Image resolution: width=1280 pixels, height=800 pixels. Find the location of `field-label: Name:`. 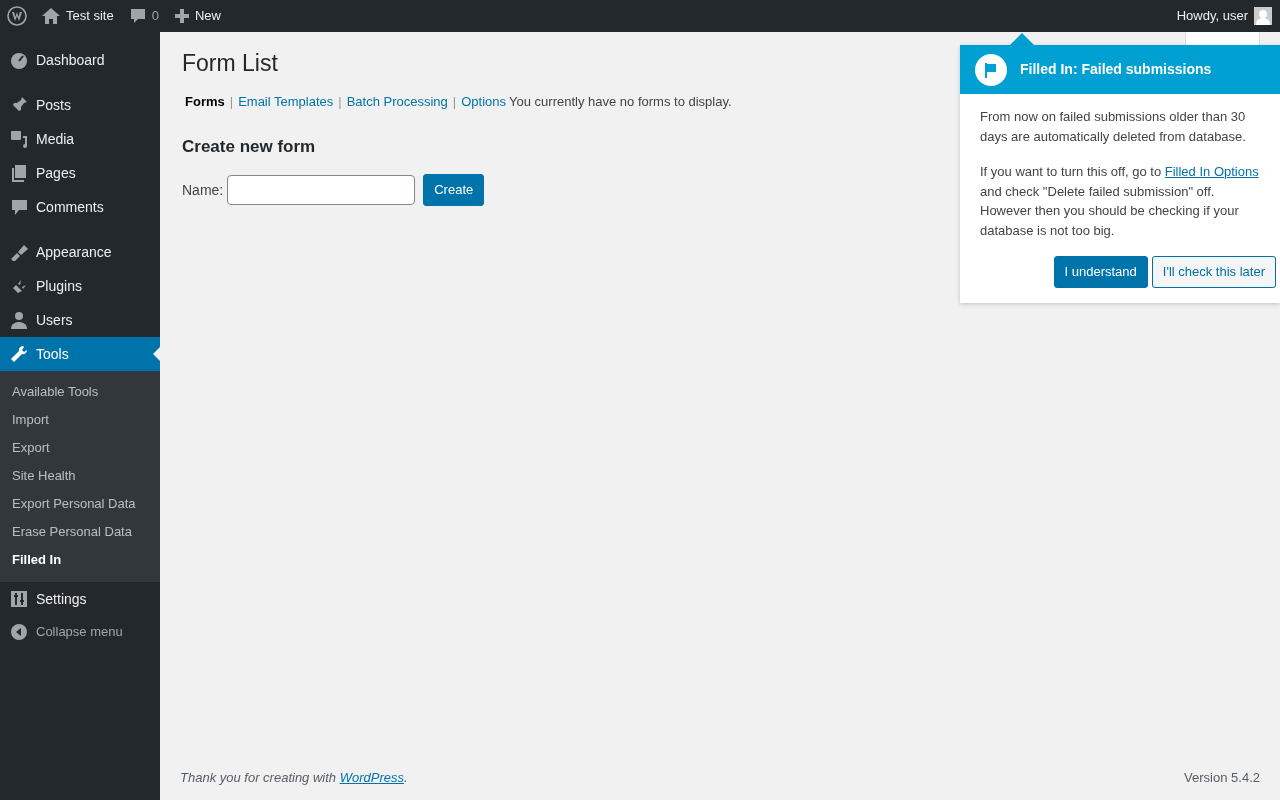

field-label: Name: is located at coordinates (203, 190).